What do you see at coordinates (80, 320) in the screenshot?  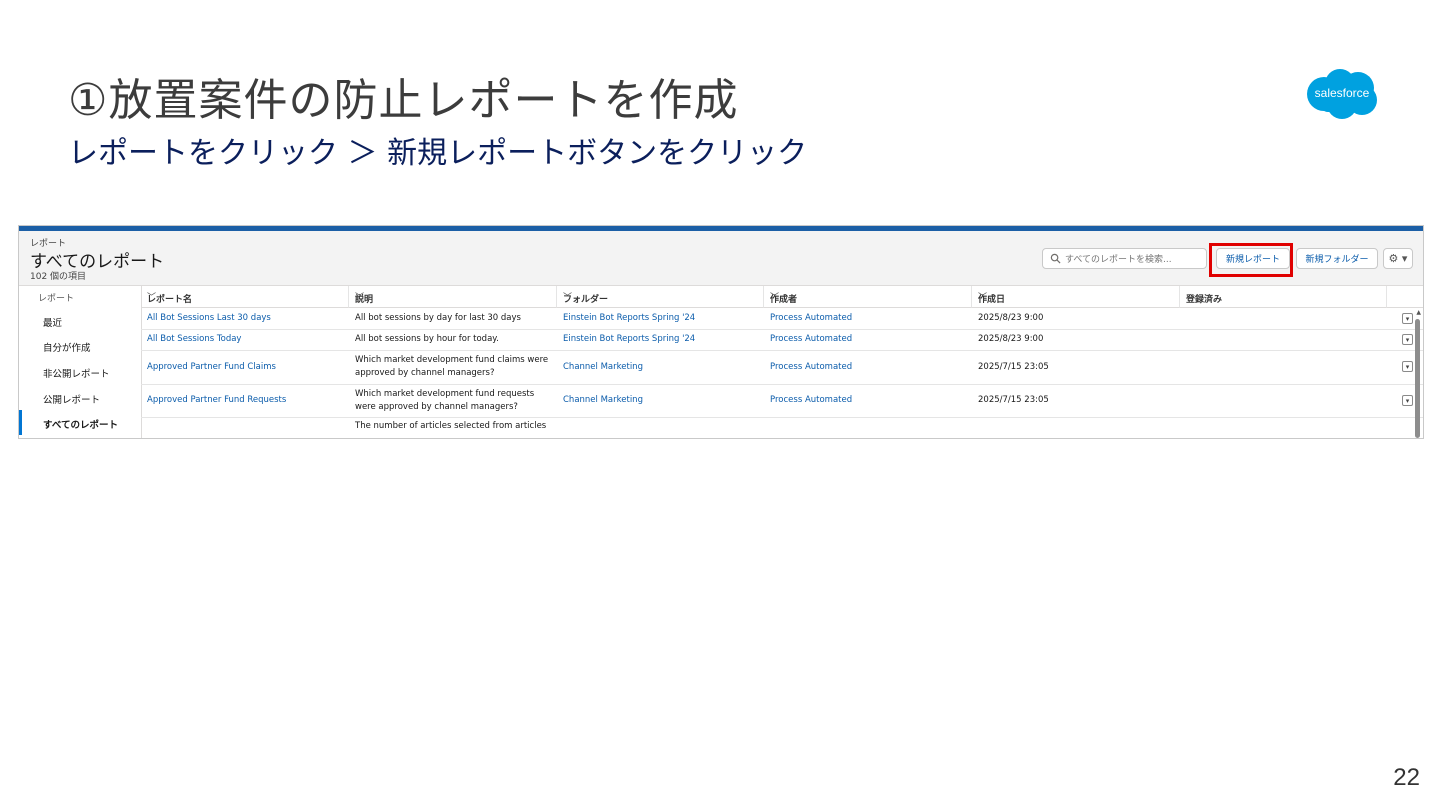 I see `sidebar-item-recent: 最近` at bounding box center [80, 320].